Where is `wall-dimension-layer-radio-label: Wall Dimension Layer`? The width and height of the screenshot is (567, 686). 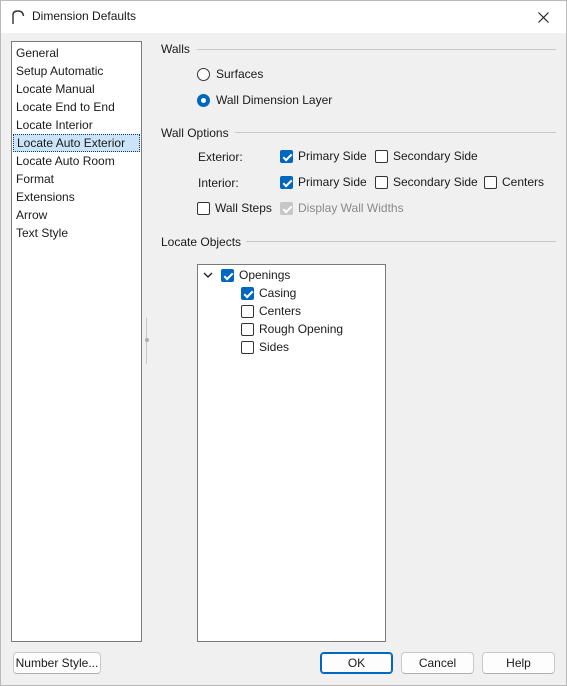 wall-dimension-layer-radio-label: Wall Dimension Layer is located at coordinates (274, 100).